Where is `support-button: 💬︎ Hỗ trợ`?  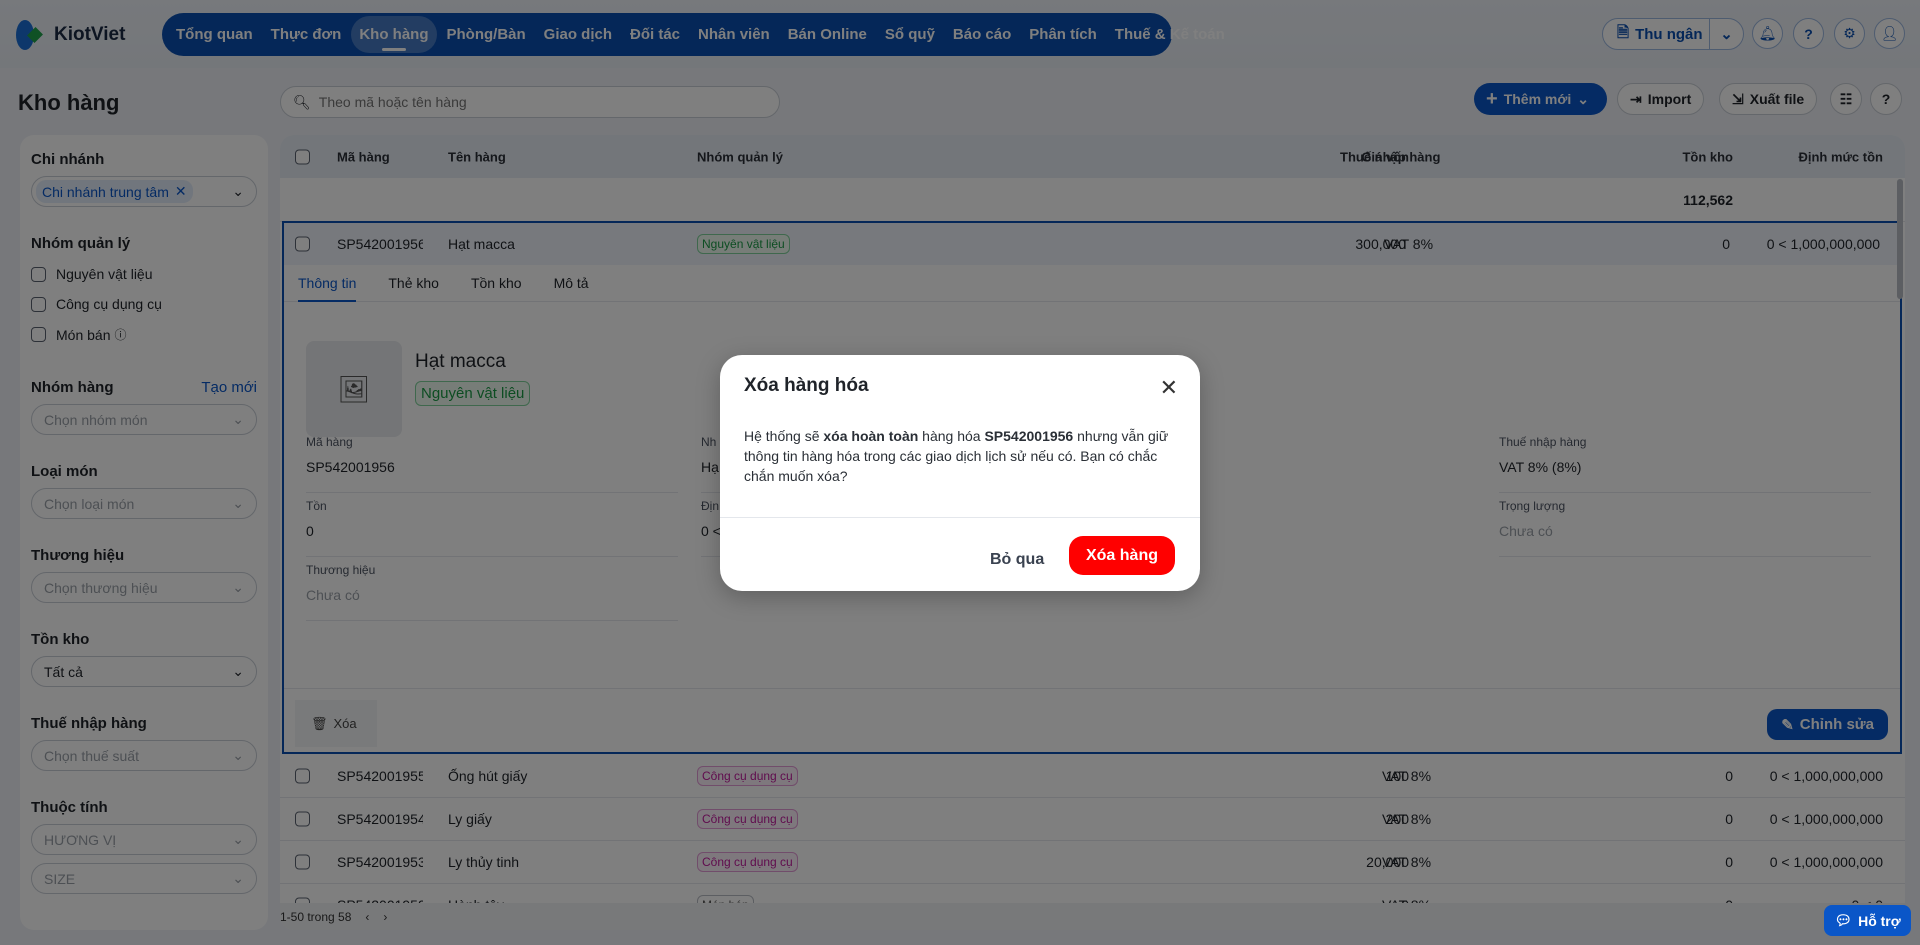
support-button: 💬︎ Hỗ trợ is located at coordinates (1867, 920).